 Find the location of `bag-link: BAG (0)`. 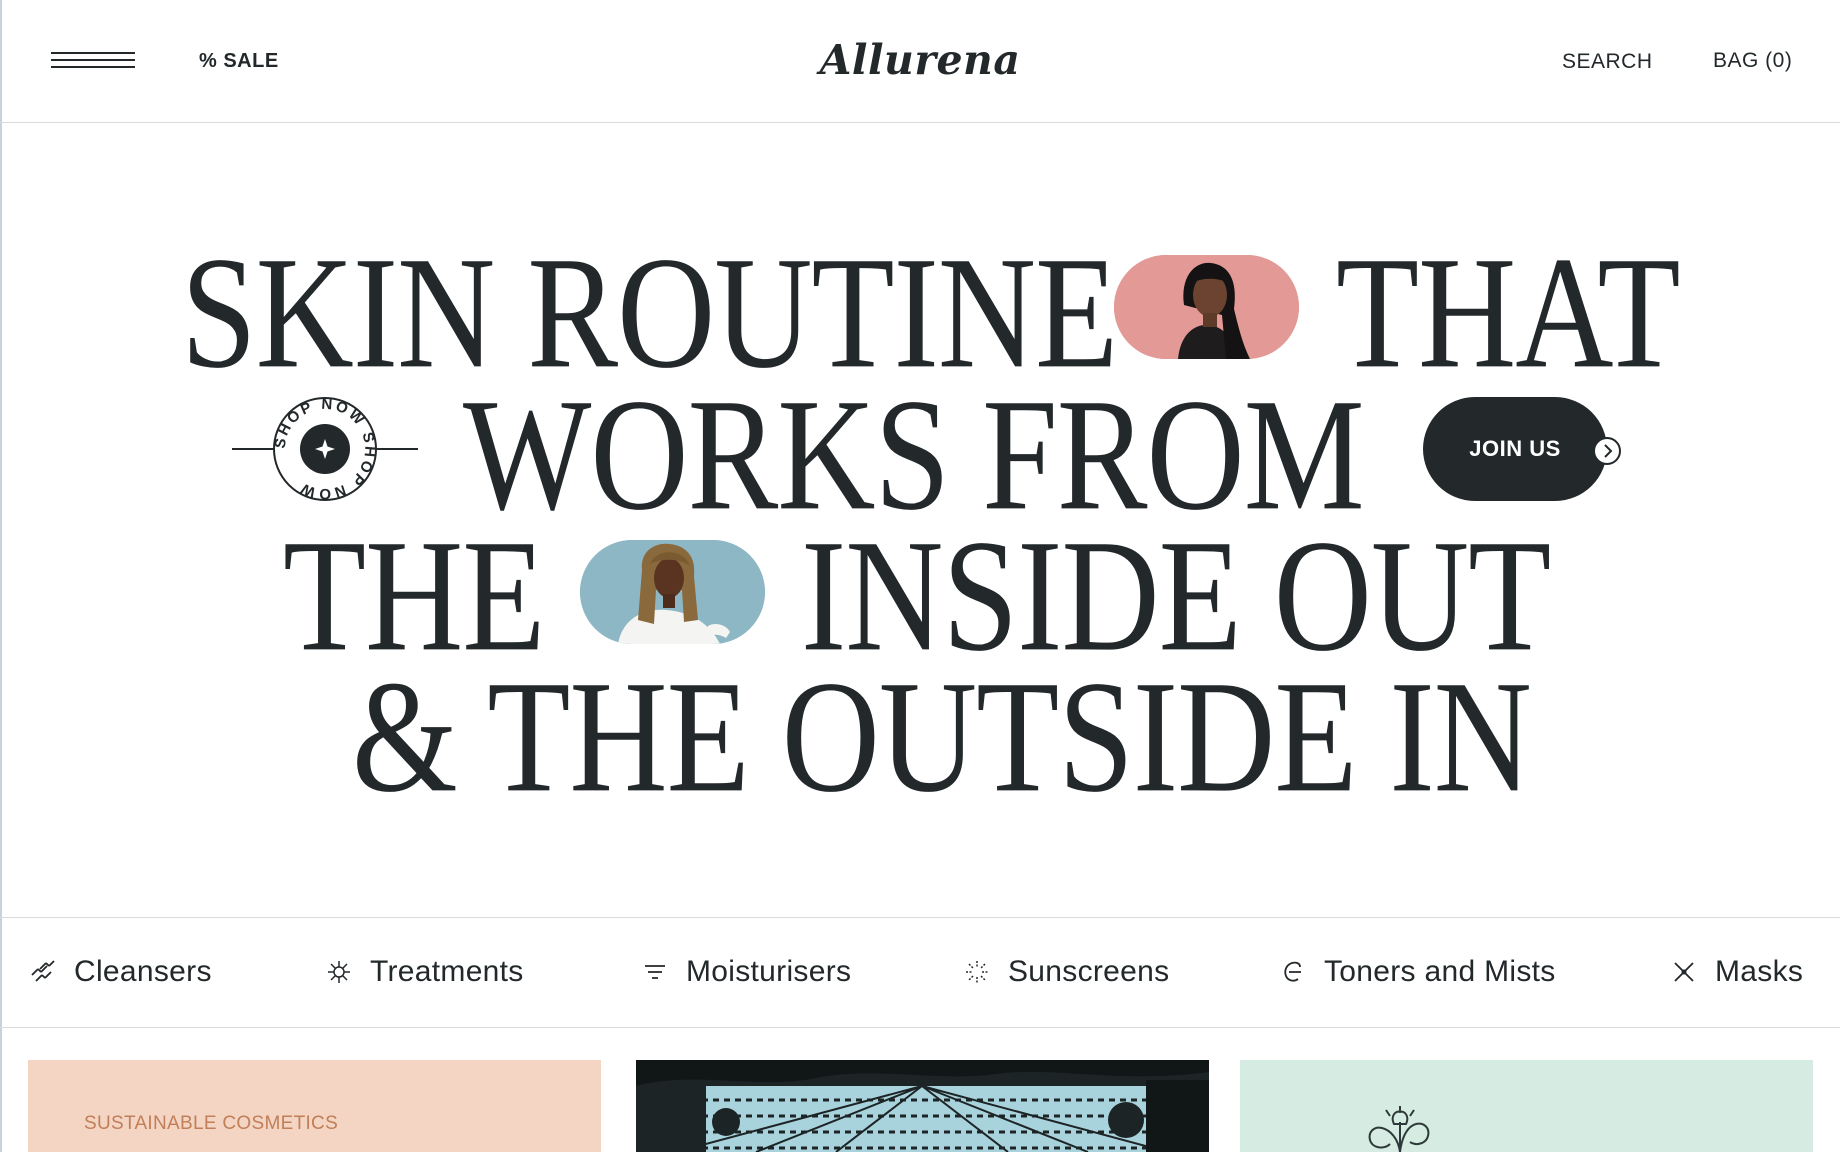

bag-link: BAG (0) is located at coordinates (1752, 61).